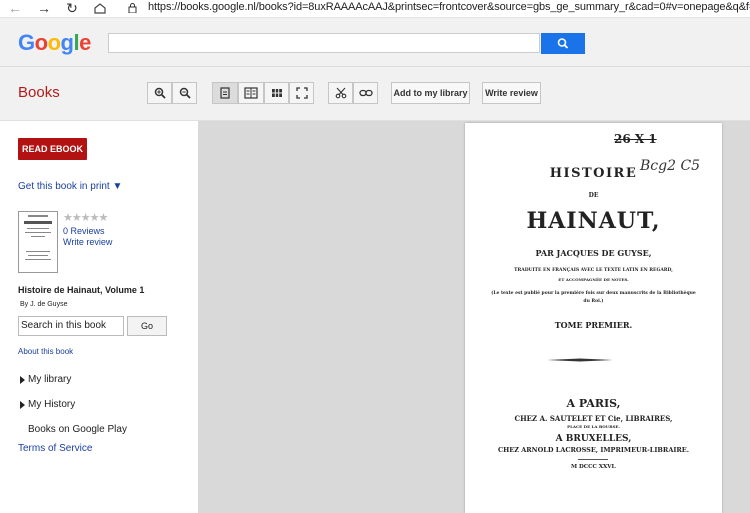 The width and height of the screenshot is (750, 513). Describe the element at coordinates (43, 304) in the screenshot. I see `book-author: By J. de Guyse` at that location.